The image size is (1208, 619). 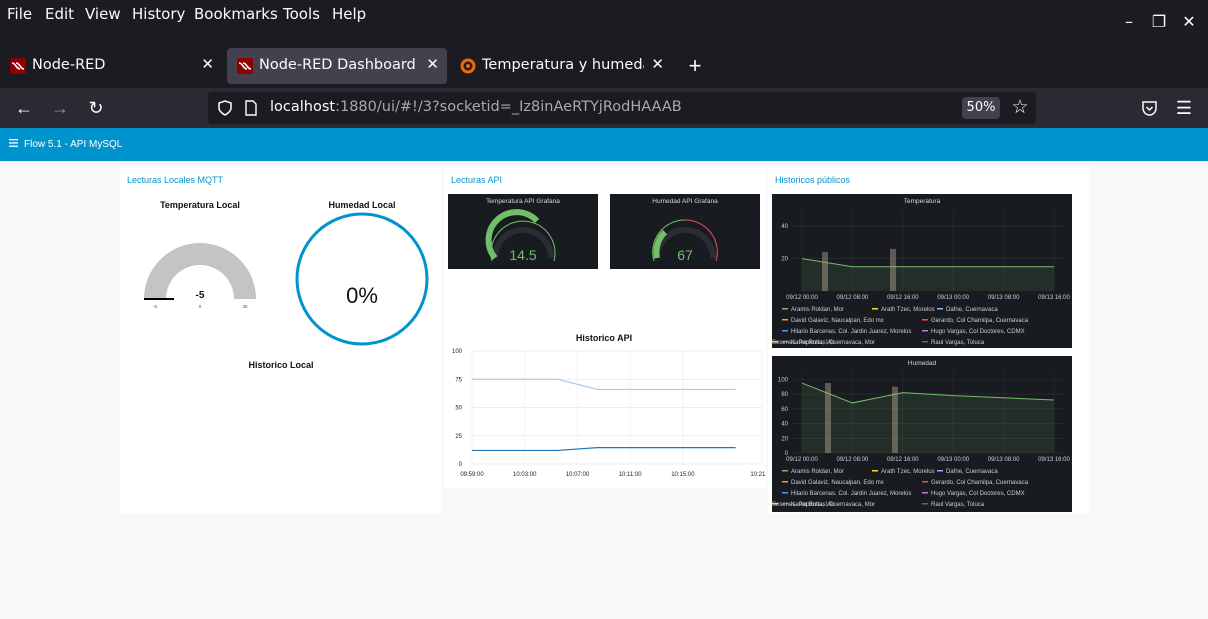 I want to click on tab-grafana: Temperatura y humedad ✕, so click(x=561, y=66).